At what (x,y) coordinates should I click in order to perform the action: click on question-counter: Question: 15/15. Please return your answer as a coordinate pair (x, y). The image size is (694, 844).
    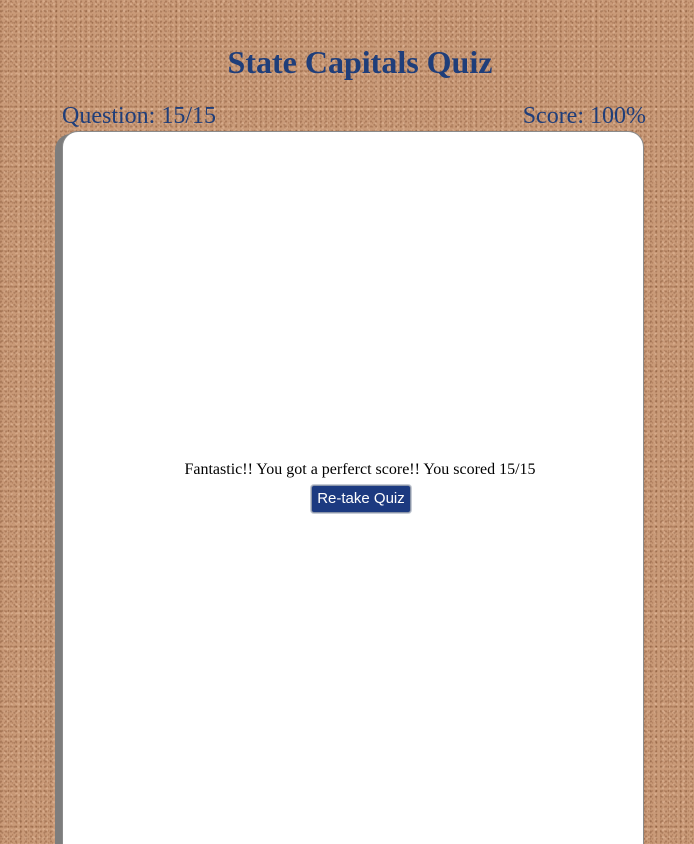
    Looking at the image, I should click on (139, 116).